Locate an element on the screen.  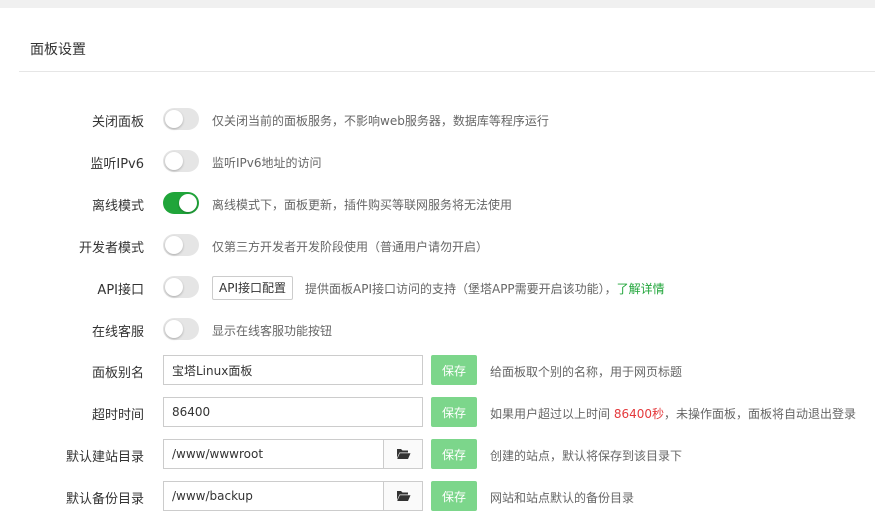
listen-ipv6-toggle is located at coordinates (181, 161).